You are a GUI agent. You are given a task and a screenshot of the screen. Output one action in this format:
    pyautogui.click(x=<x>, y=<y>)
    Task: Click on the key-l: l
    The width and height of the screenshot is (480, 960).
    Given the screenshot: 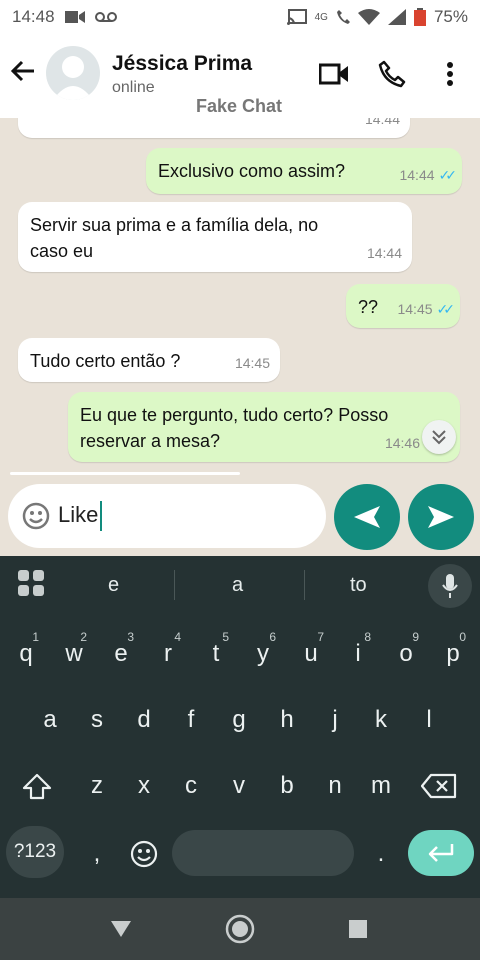 What is the action you would take?
    pyautogui.click(x=429, y=720)
    